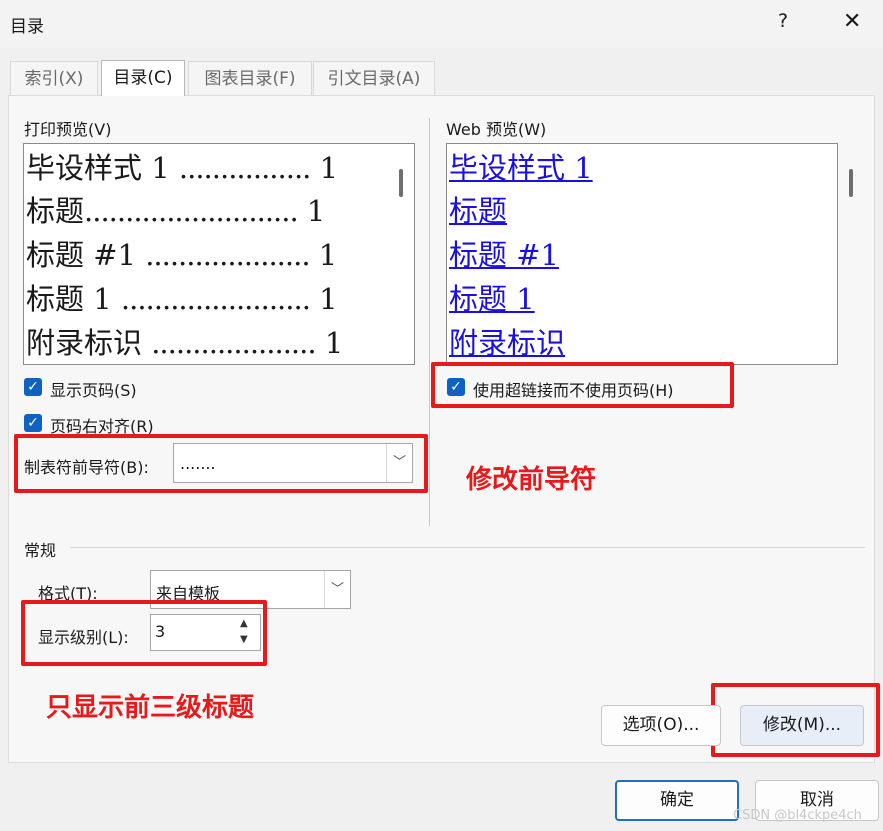 This screenshot has height=831, width=883. I want to click on web-preview-link: 标题, so click(478, 211).